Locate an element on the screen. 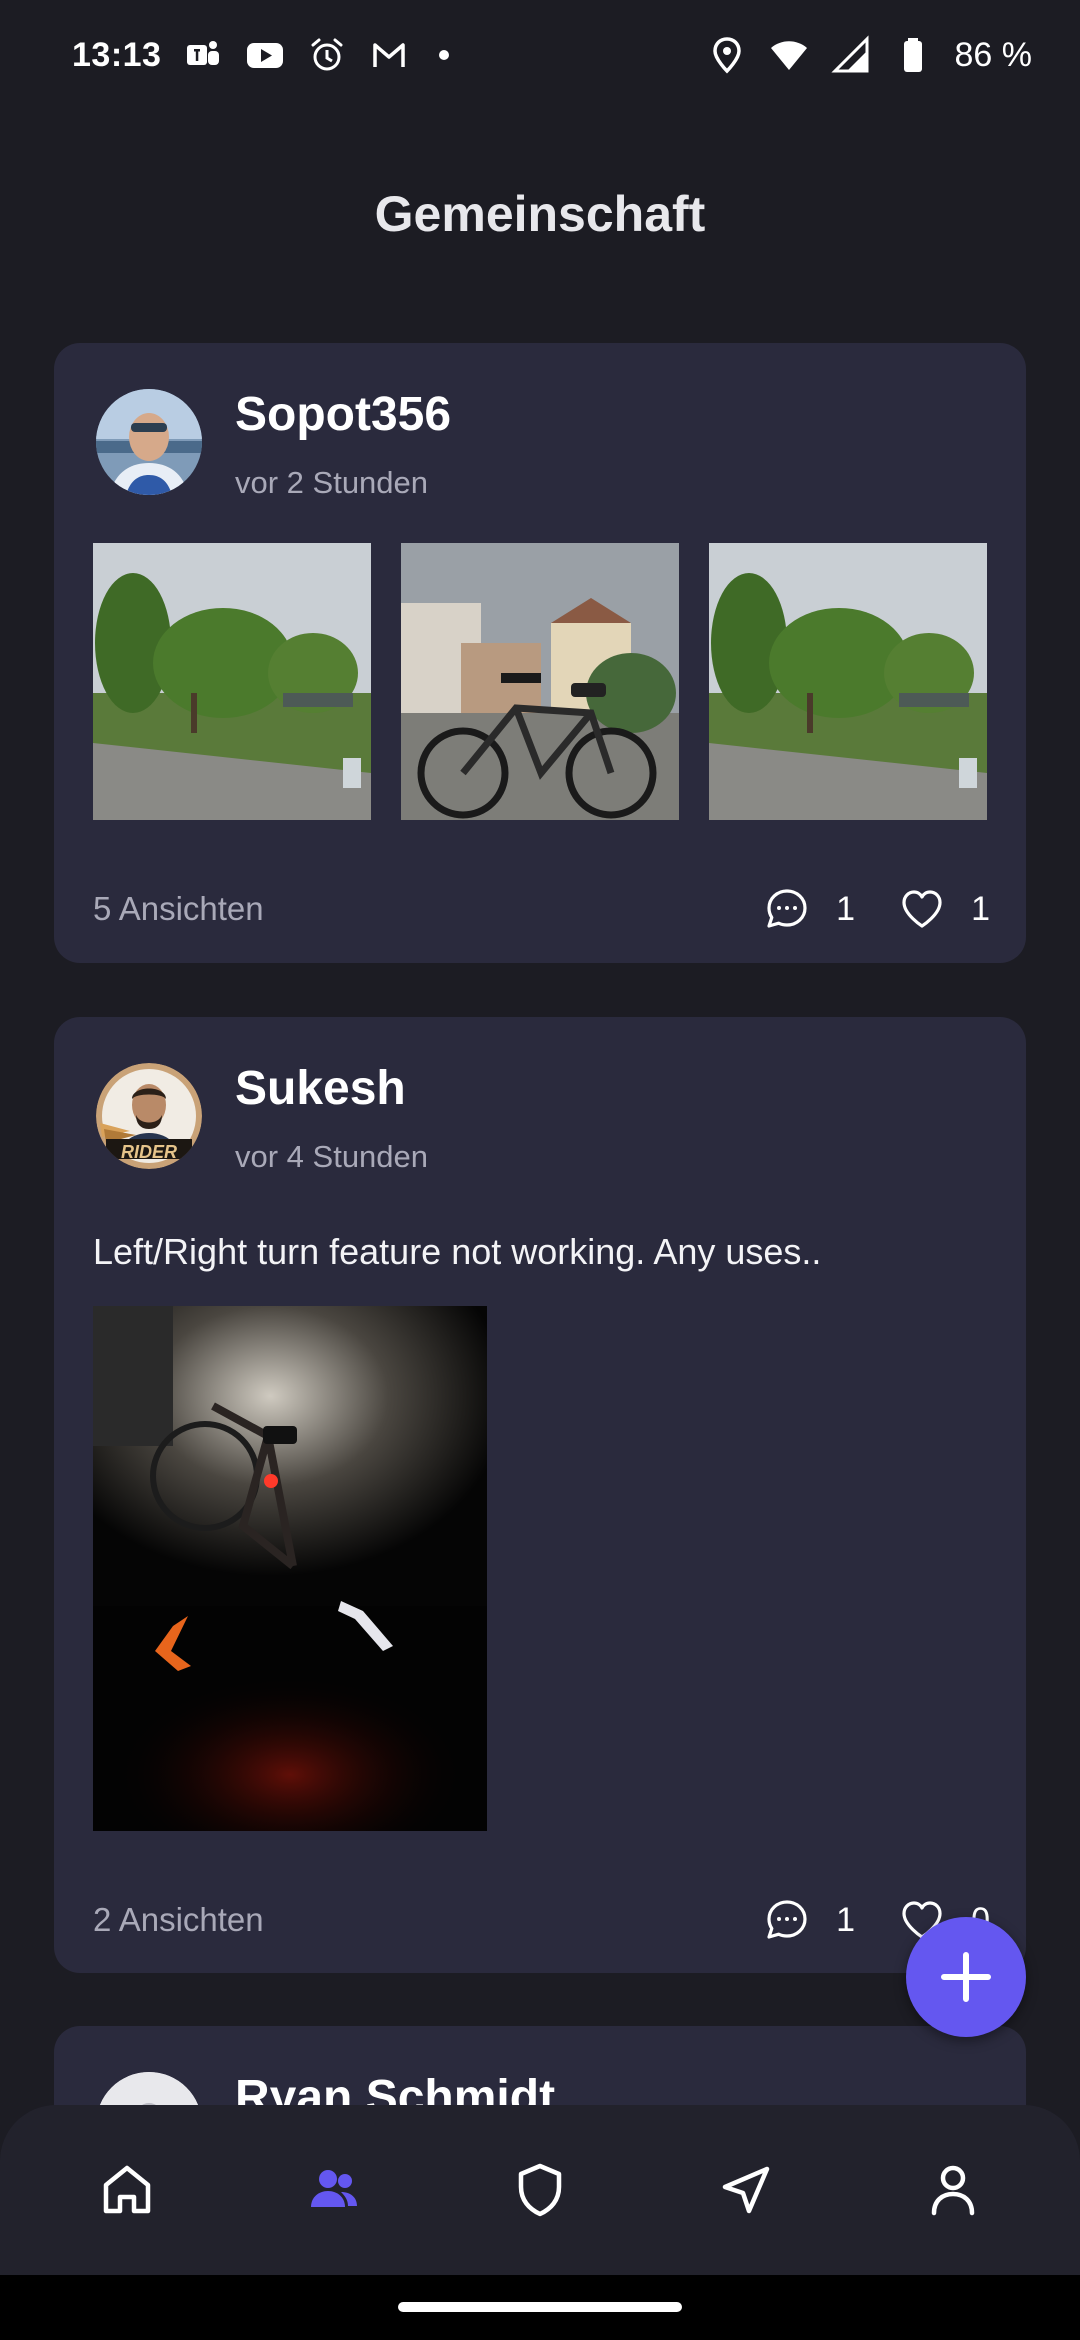 This screenshot has height=2340, width=1080. night-bicycle-photo is located at coordinates (290, 1568).